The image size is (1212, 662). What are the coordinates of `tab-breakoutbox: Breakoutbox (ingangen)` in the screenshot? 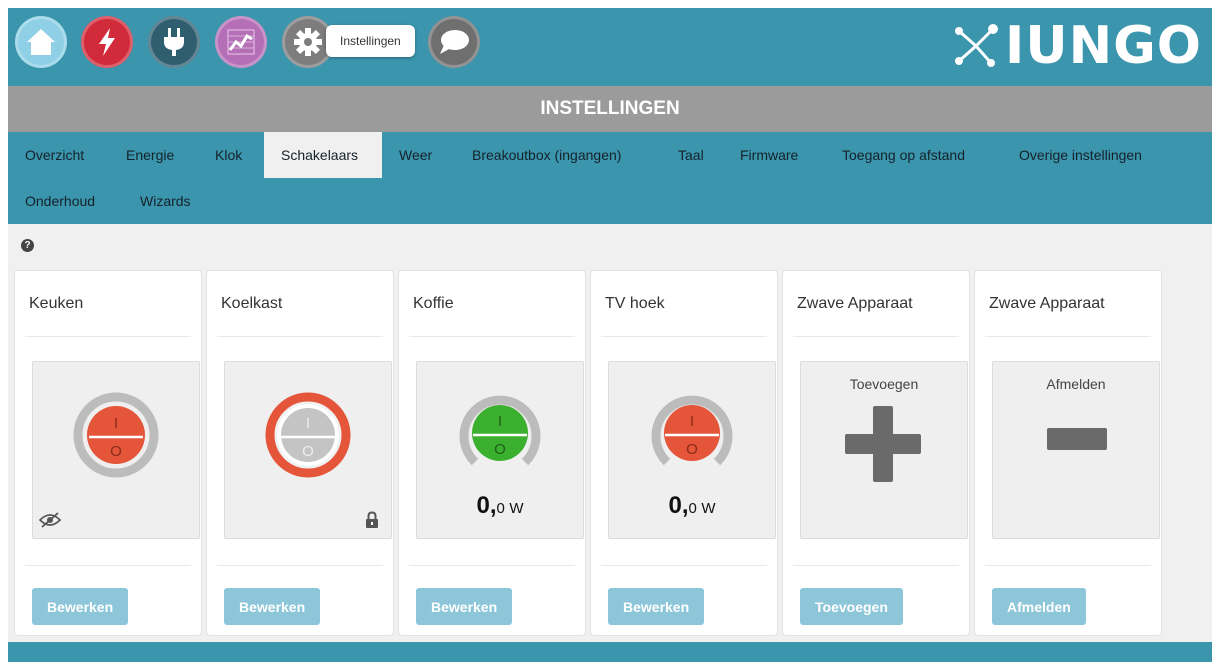 It's located at (546, 155).